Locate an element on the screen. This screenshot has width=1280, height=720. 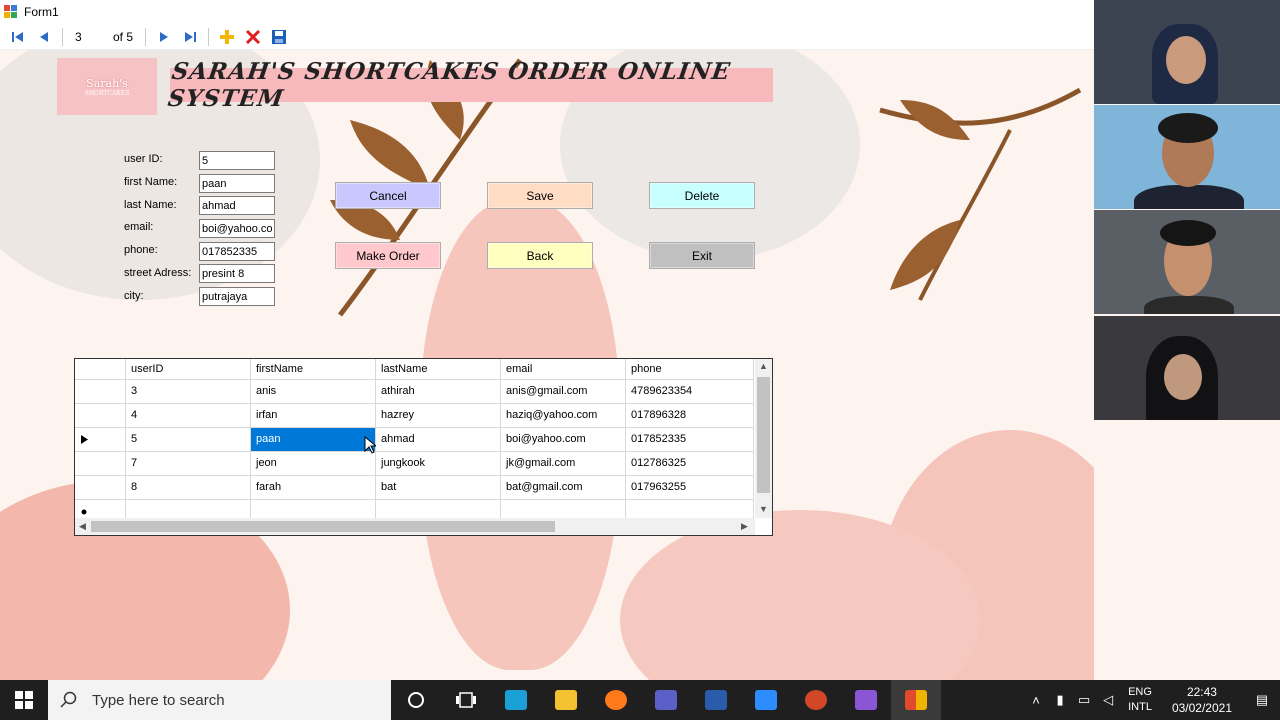
grid-cell-selected: paan is located at coordinates (313, 440).